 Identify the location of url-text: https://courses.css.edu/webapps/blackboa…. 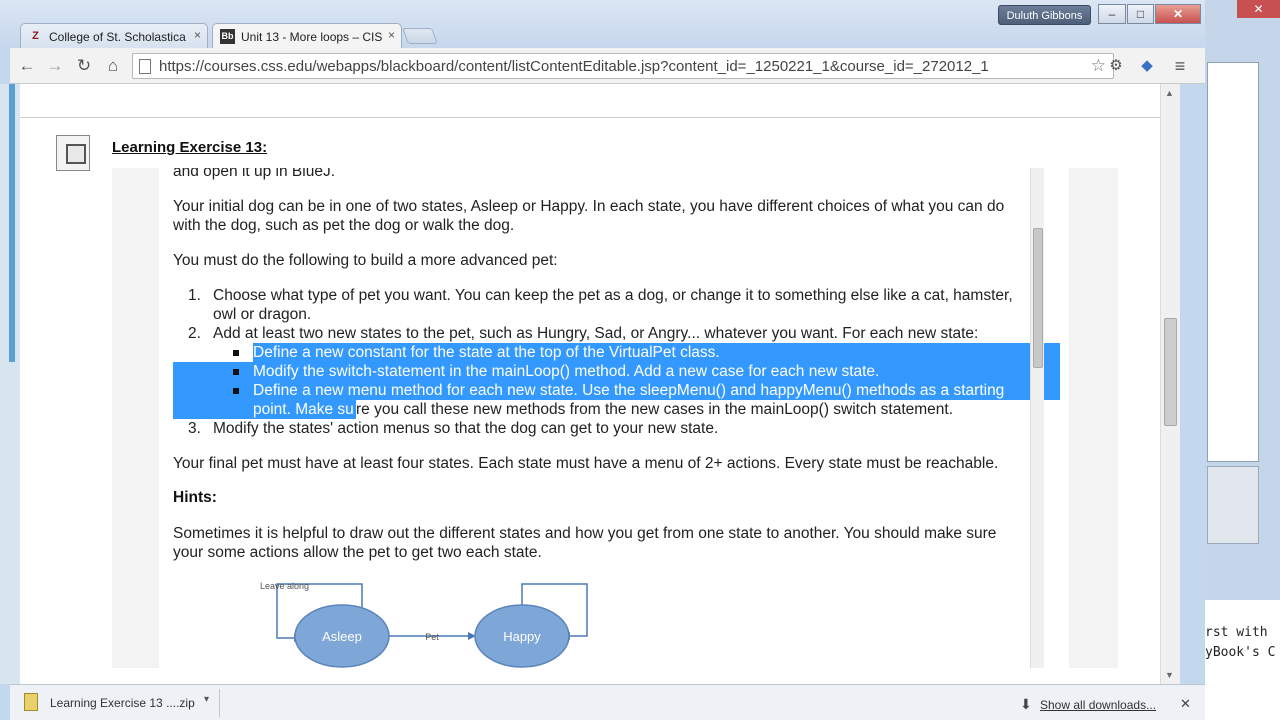
(574, 66).